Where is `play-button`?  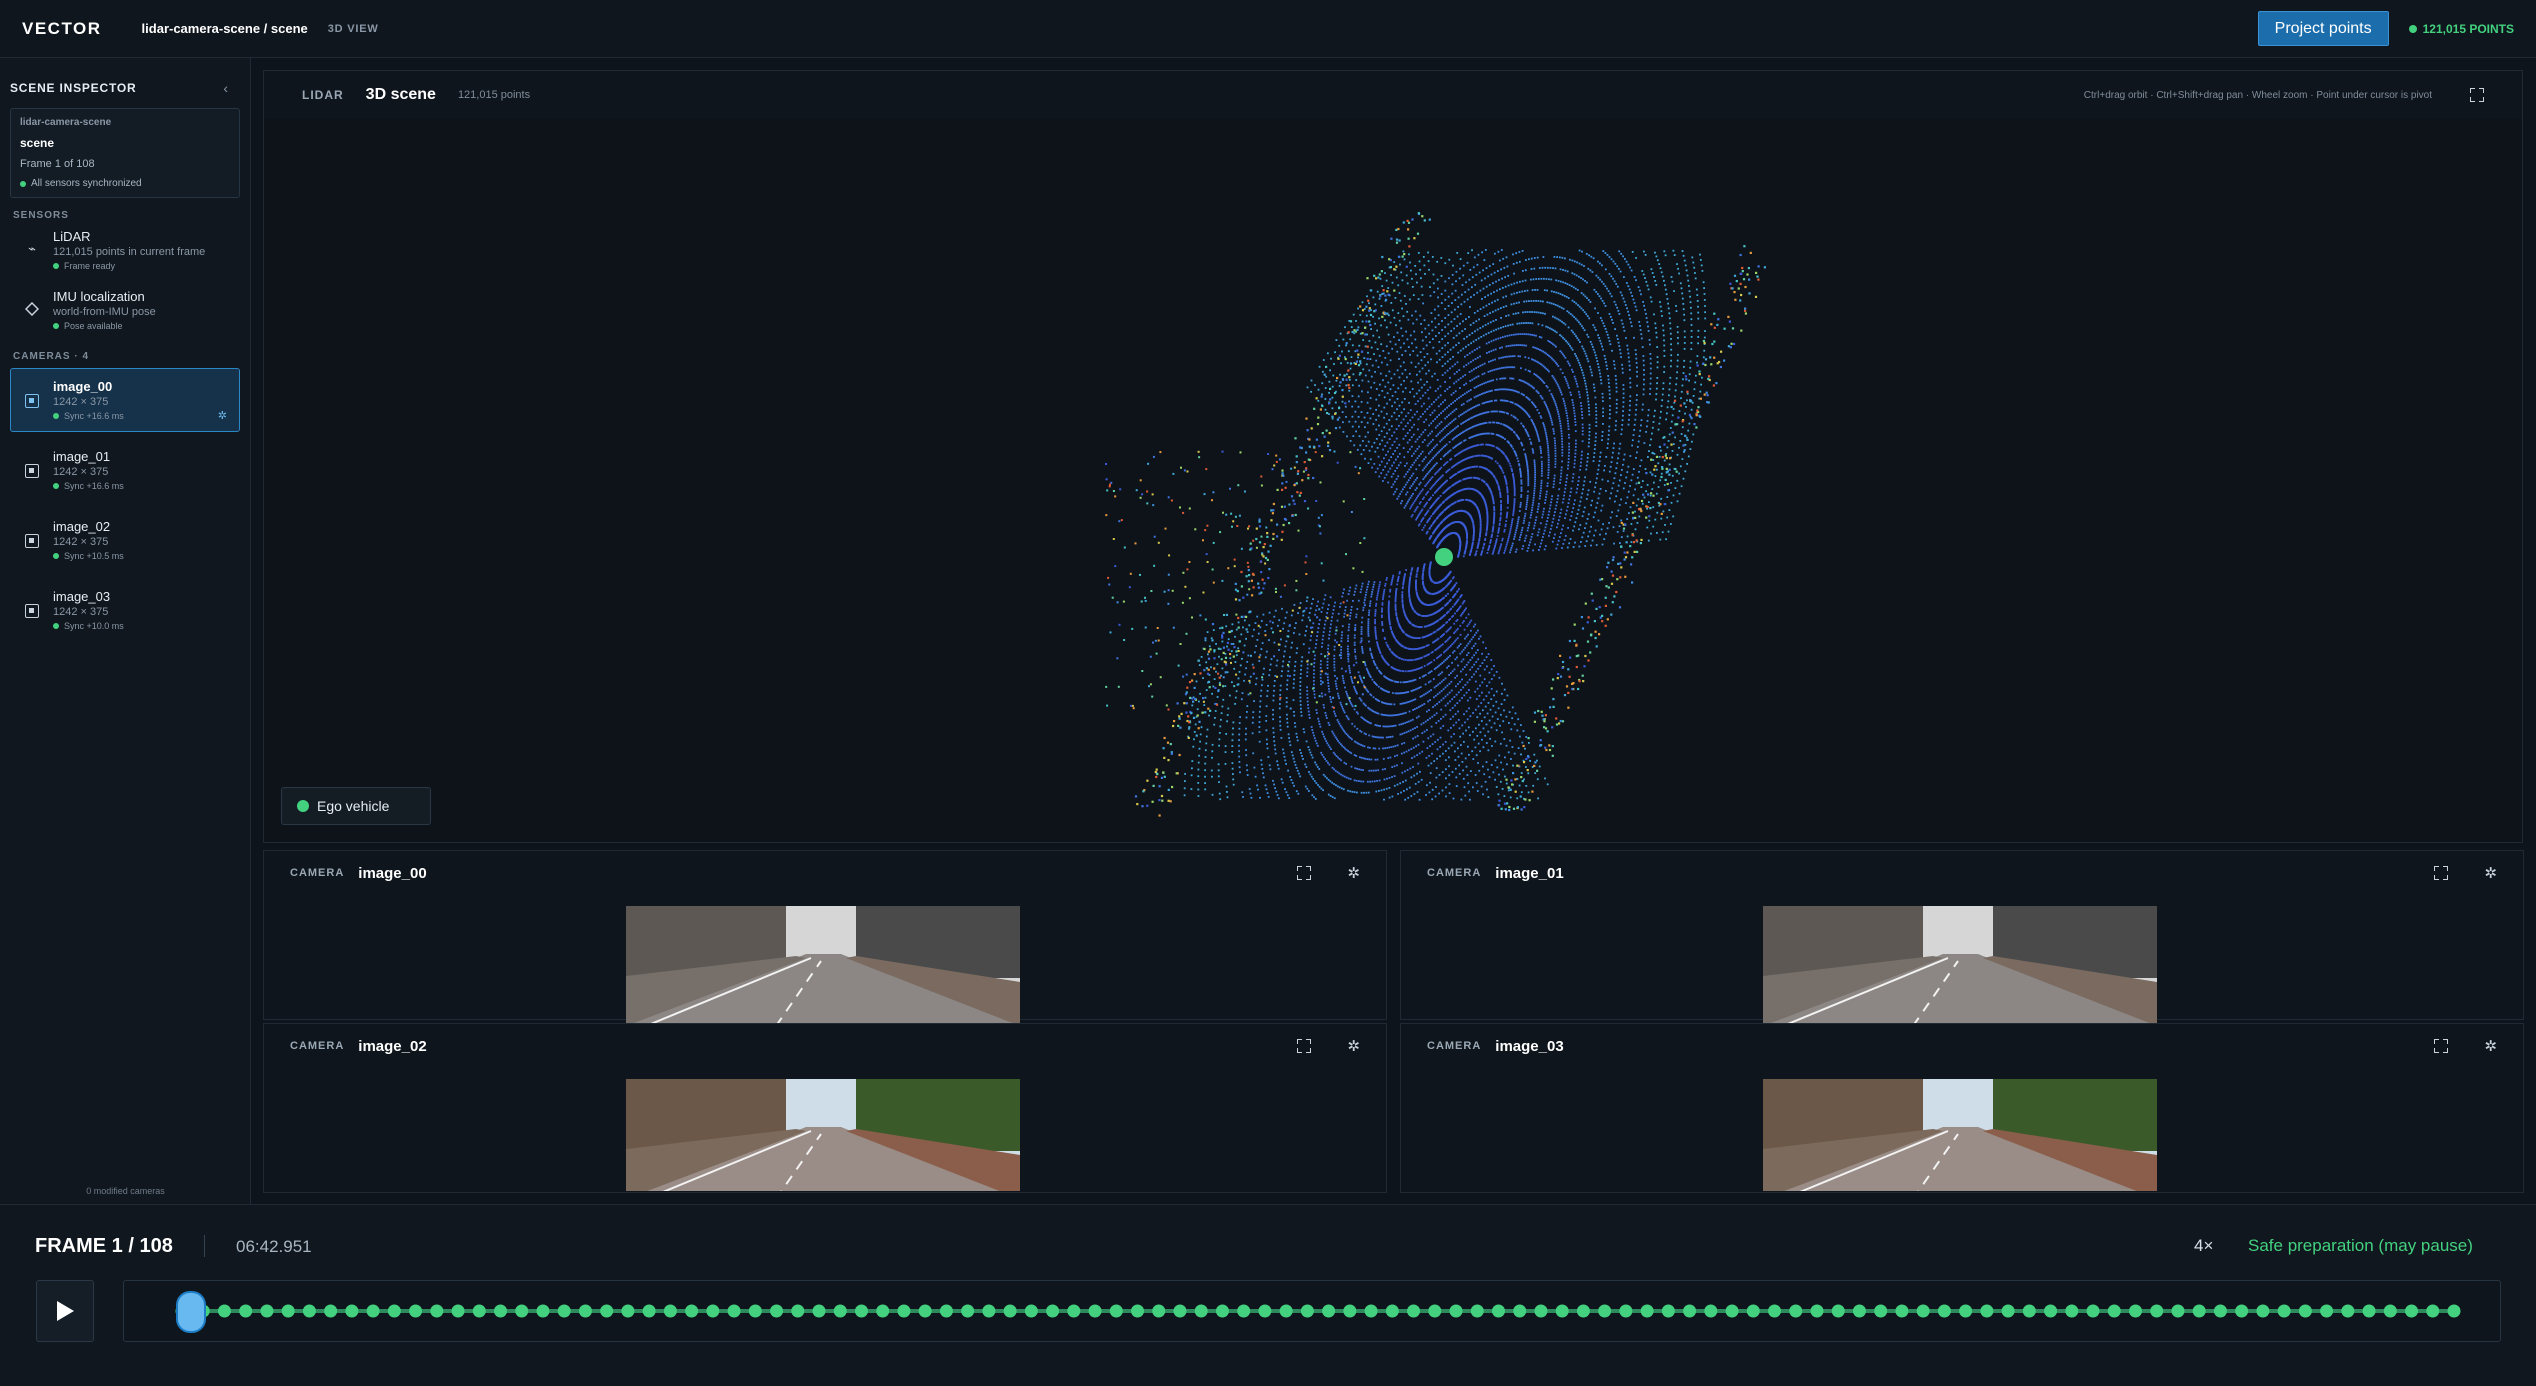 play-button is located at coordinates (65, 1311).